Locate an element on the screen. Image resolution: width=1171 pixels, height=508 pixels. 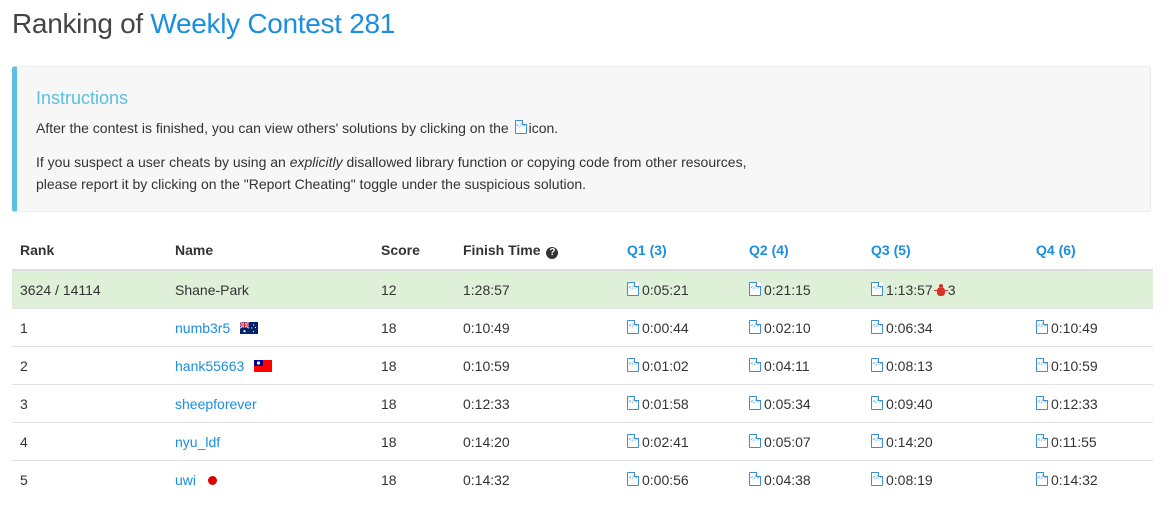
instructions-emphasis: explicitly is located at coordinates (316, 162).